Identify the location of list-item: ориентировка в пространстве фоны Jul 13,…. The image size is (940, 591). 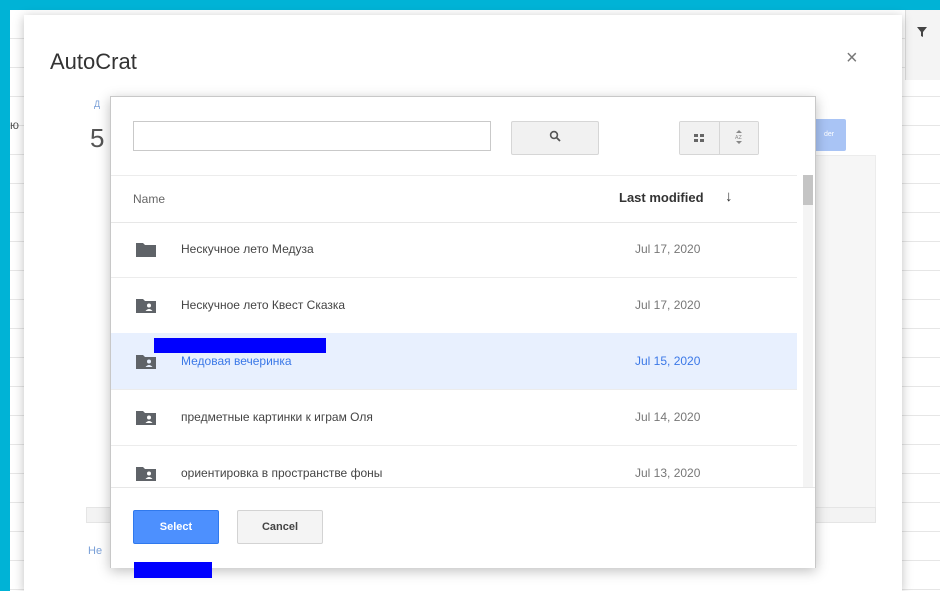
(454, 466).